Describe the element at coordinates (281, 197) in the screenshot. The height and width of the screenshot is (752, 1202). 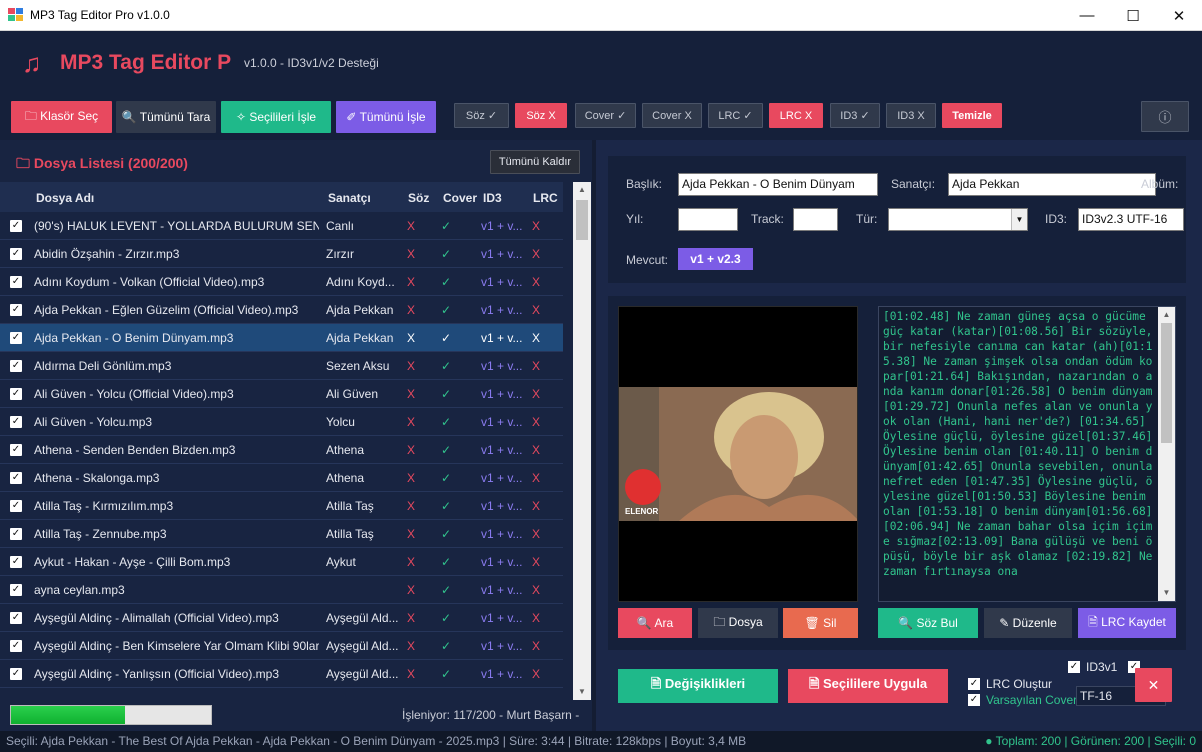
I see `table-header: Dosya Adı Sanatçı Söz Cover ID3 LRC` at that location.